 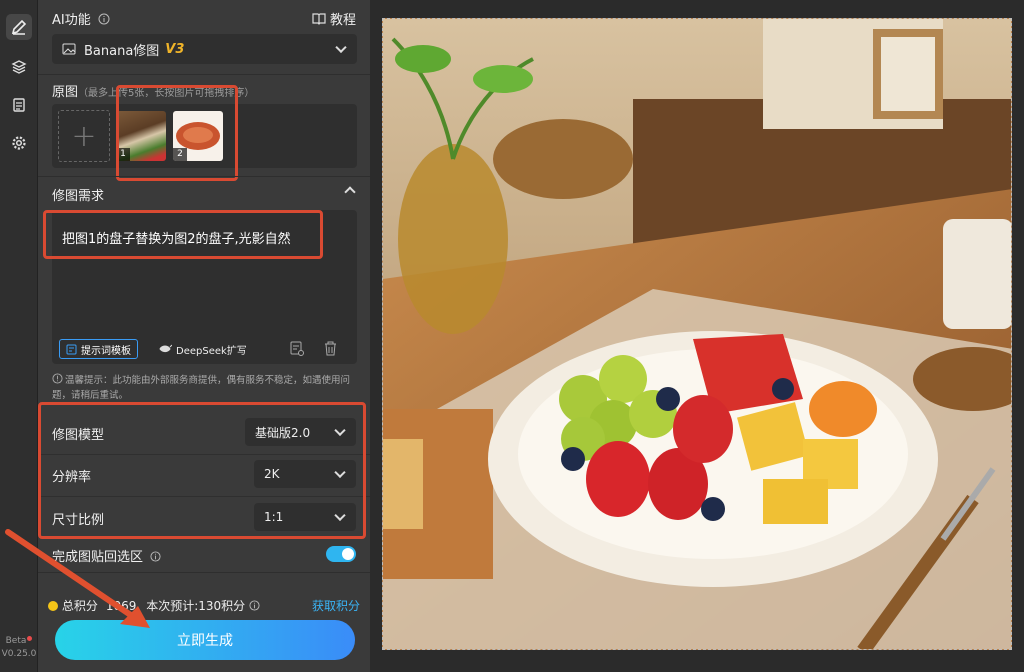 What do you see at coordinates (350, 192) in the screenshot?
I see `chevron-up-icon` at bounding box center [350, 192].